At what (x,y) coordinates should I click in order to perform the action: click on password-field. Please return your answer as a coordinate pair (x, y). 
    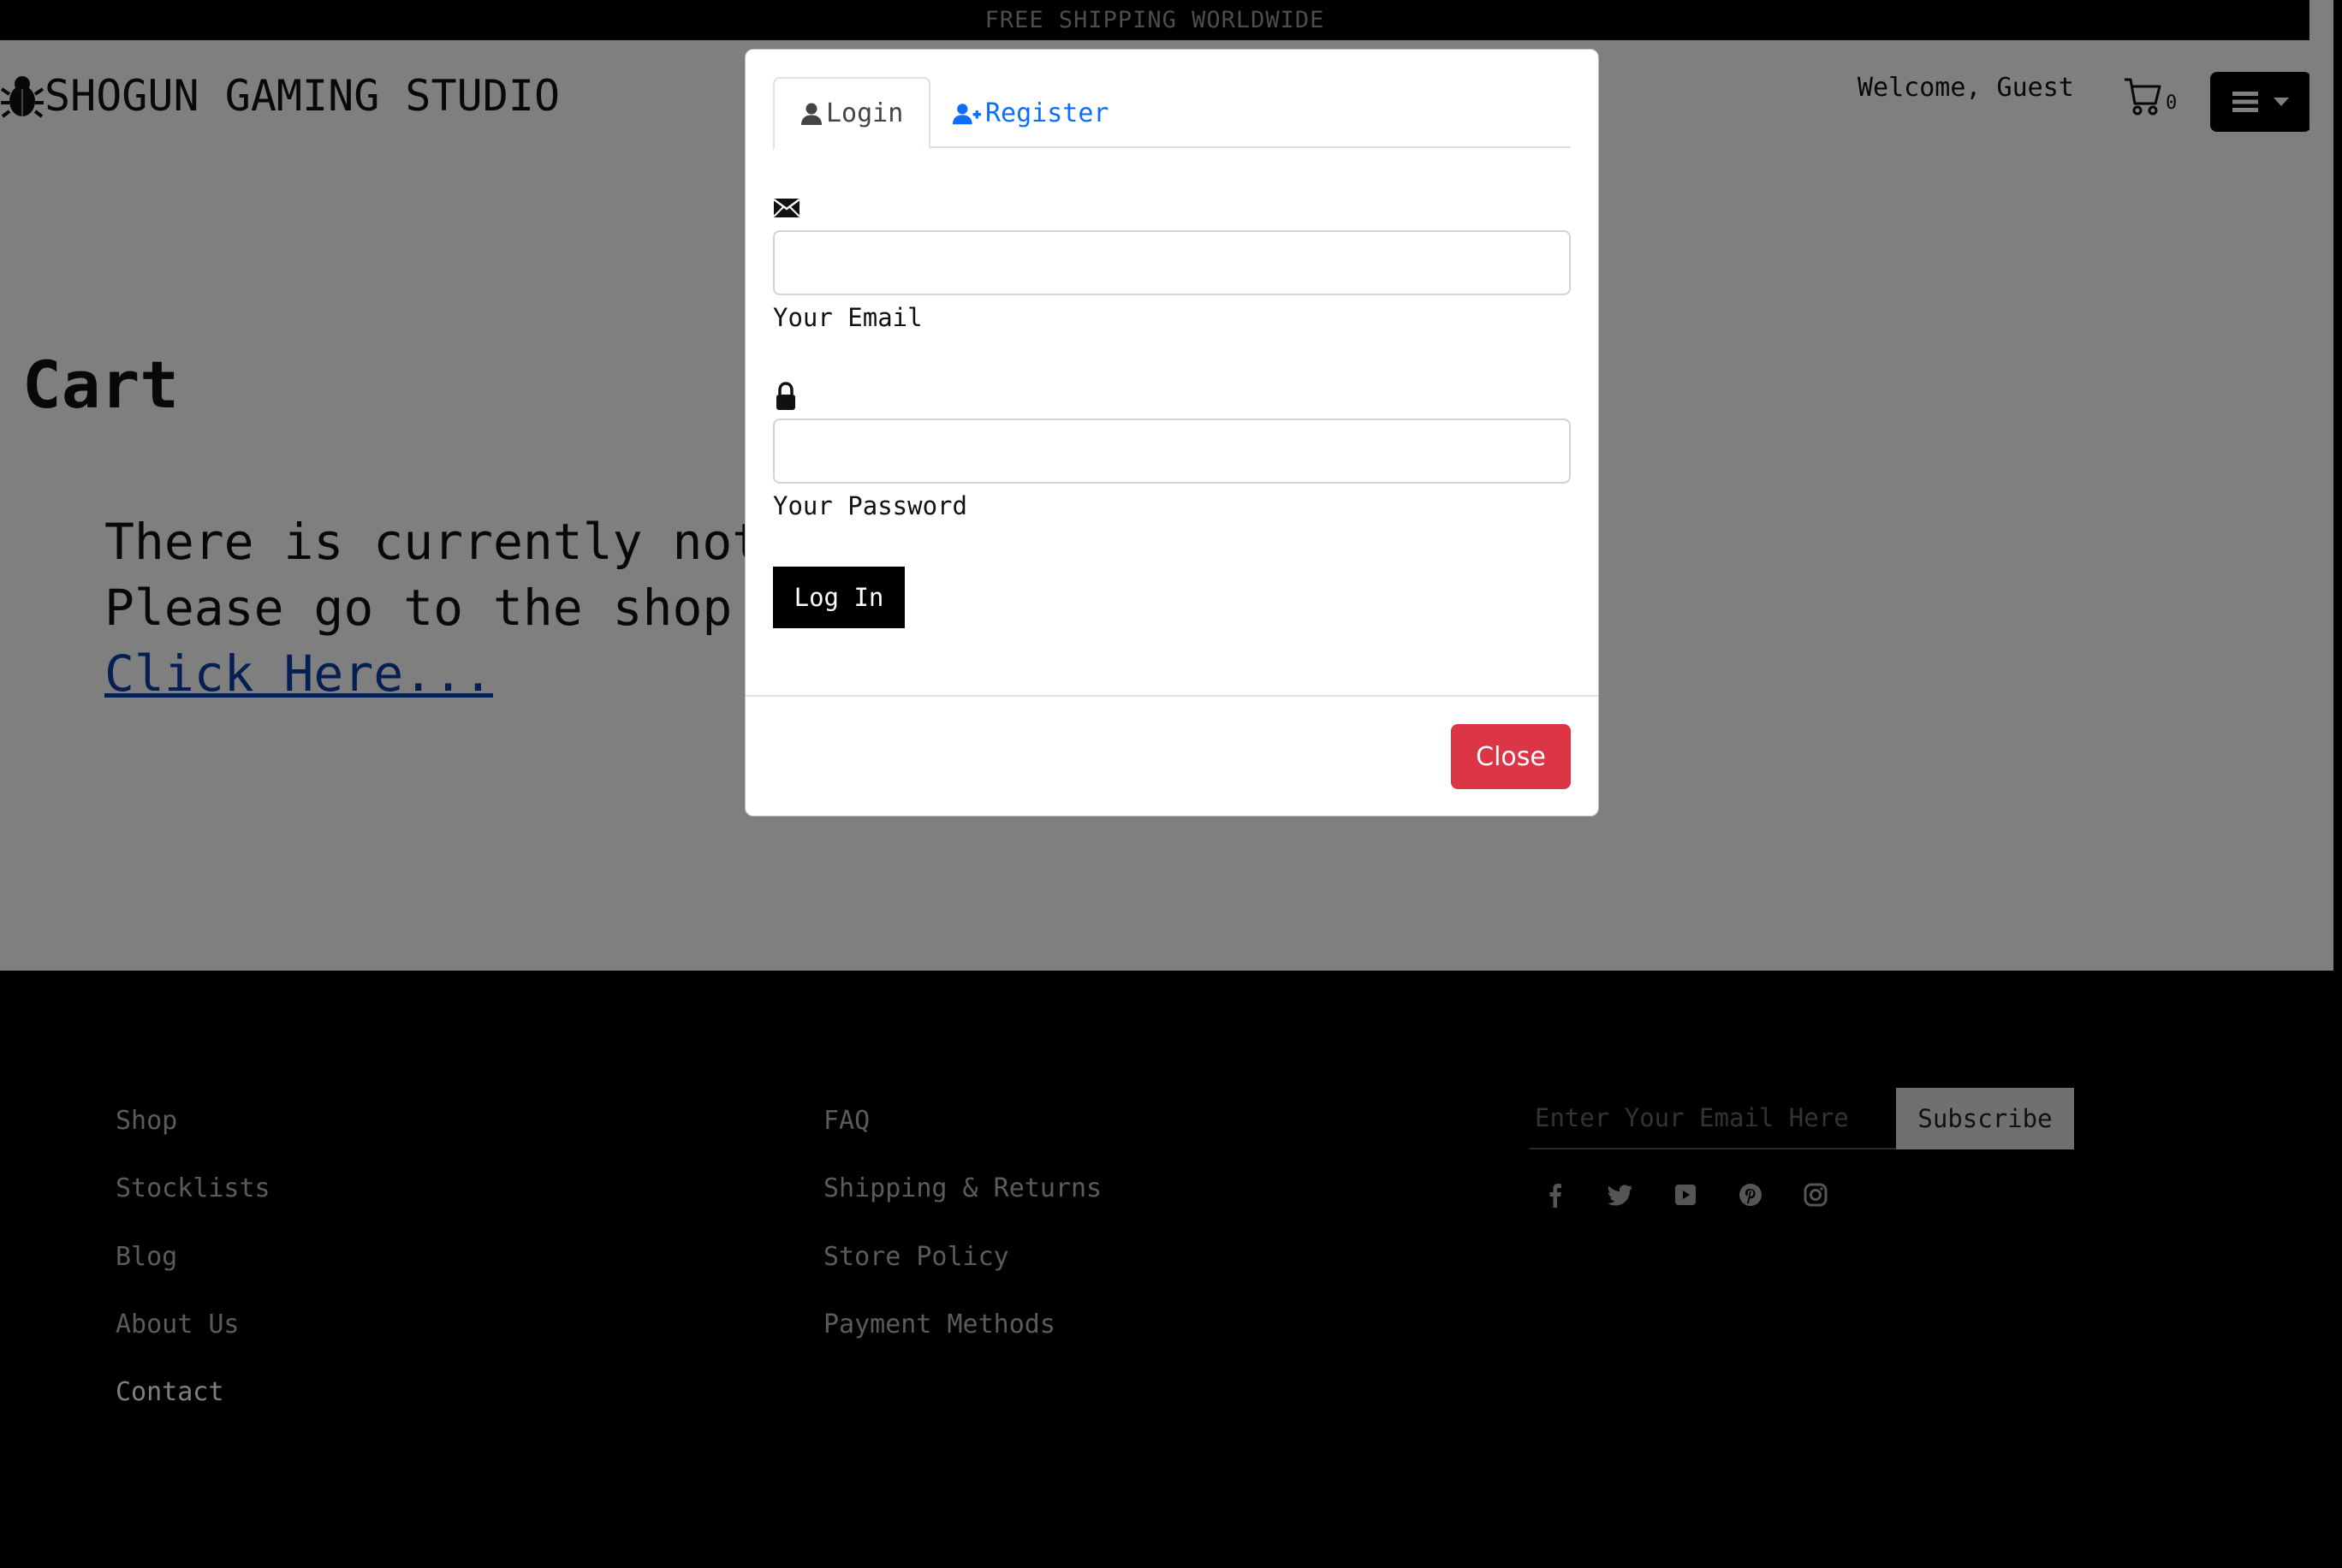
    Looking at the image, I should click on (1172, 451).